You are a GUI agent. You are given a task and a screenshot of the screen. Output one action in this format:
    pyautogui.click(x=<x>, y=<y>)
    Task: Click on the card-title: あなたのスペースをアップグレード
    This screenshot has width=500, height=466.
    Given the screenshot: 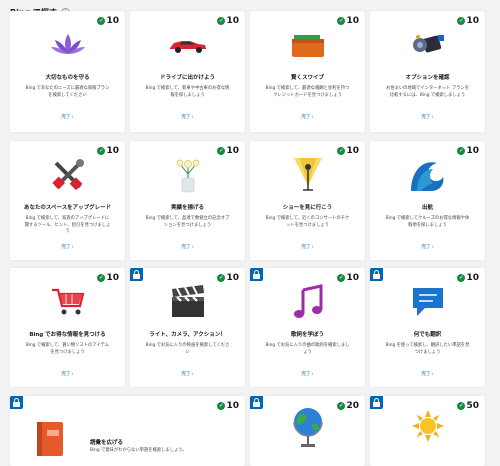 What is the action you would take?
    pyautogui.click(x=67, y=208)
    